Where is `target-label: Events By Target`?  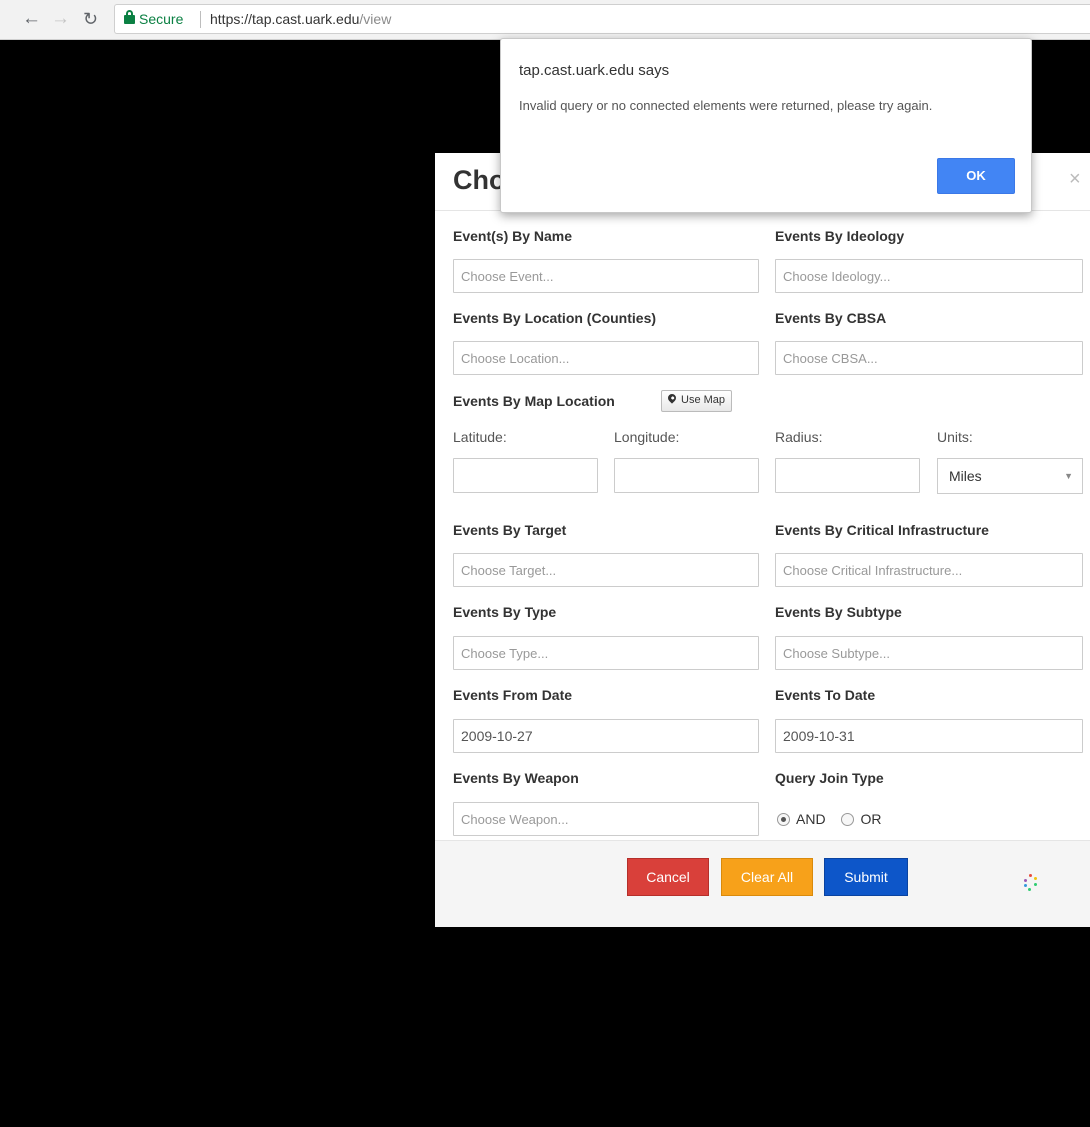 target-label: Events By Target is located at coordinates (510, 530).